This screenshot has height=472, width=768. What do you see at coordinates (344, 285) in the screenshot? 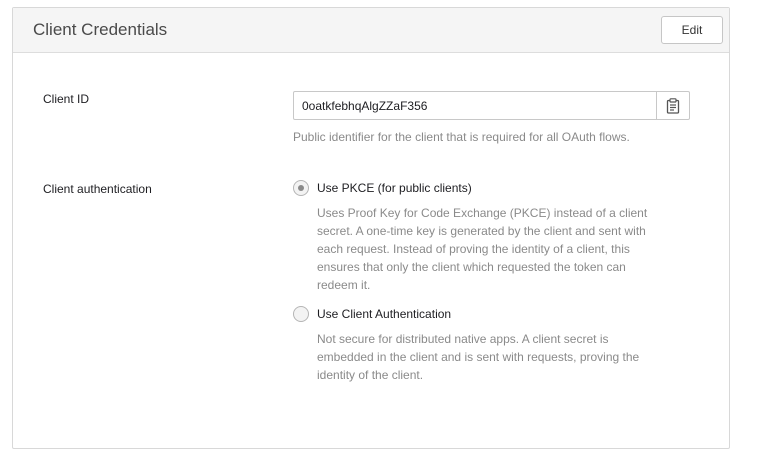
I see `pkce-description-line: redeem it.` at bounding box center [344, 285].